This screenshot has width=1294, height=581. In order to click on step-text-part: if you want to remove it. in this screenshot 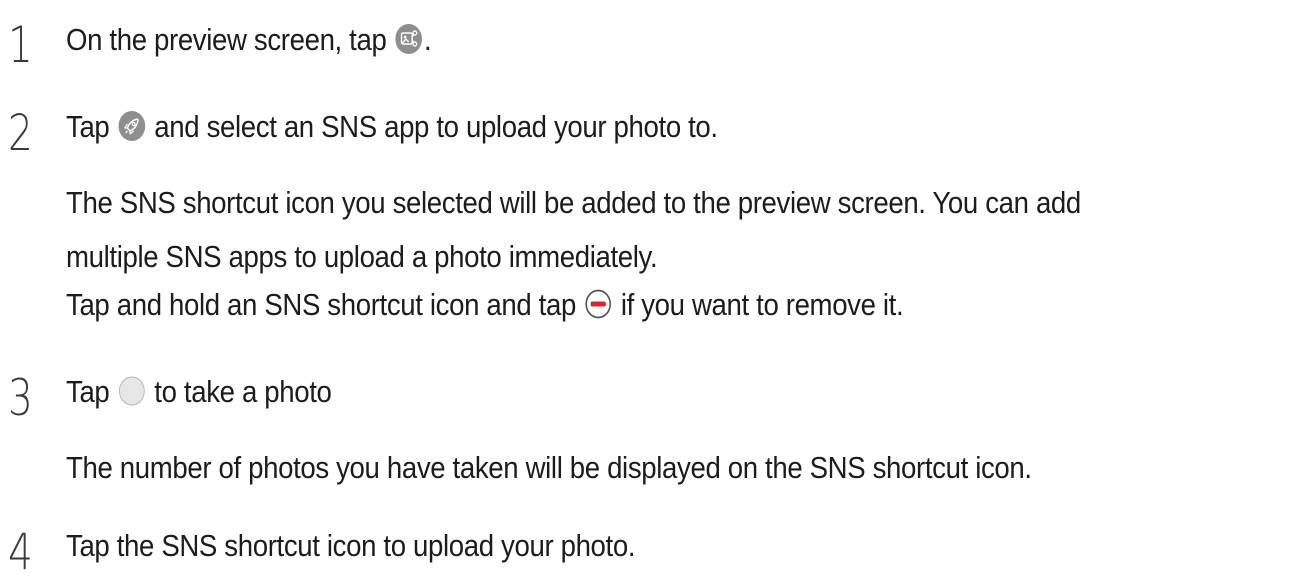, I will do `click(758, 304)`.